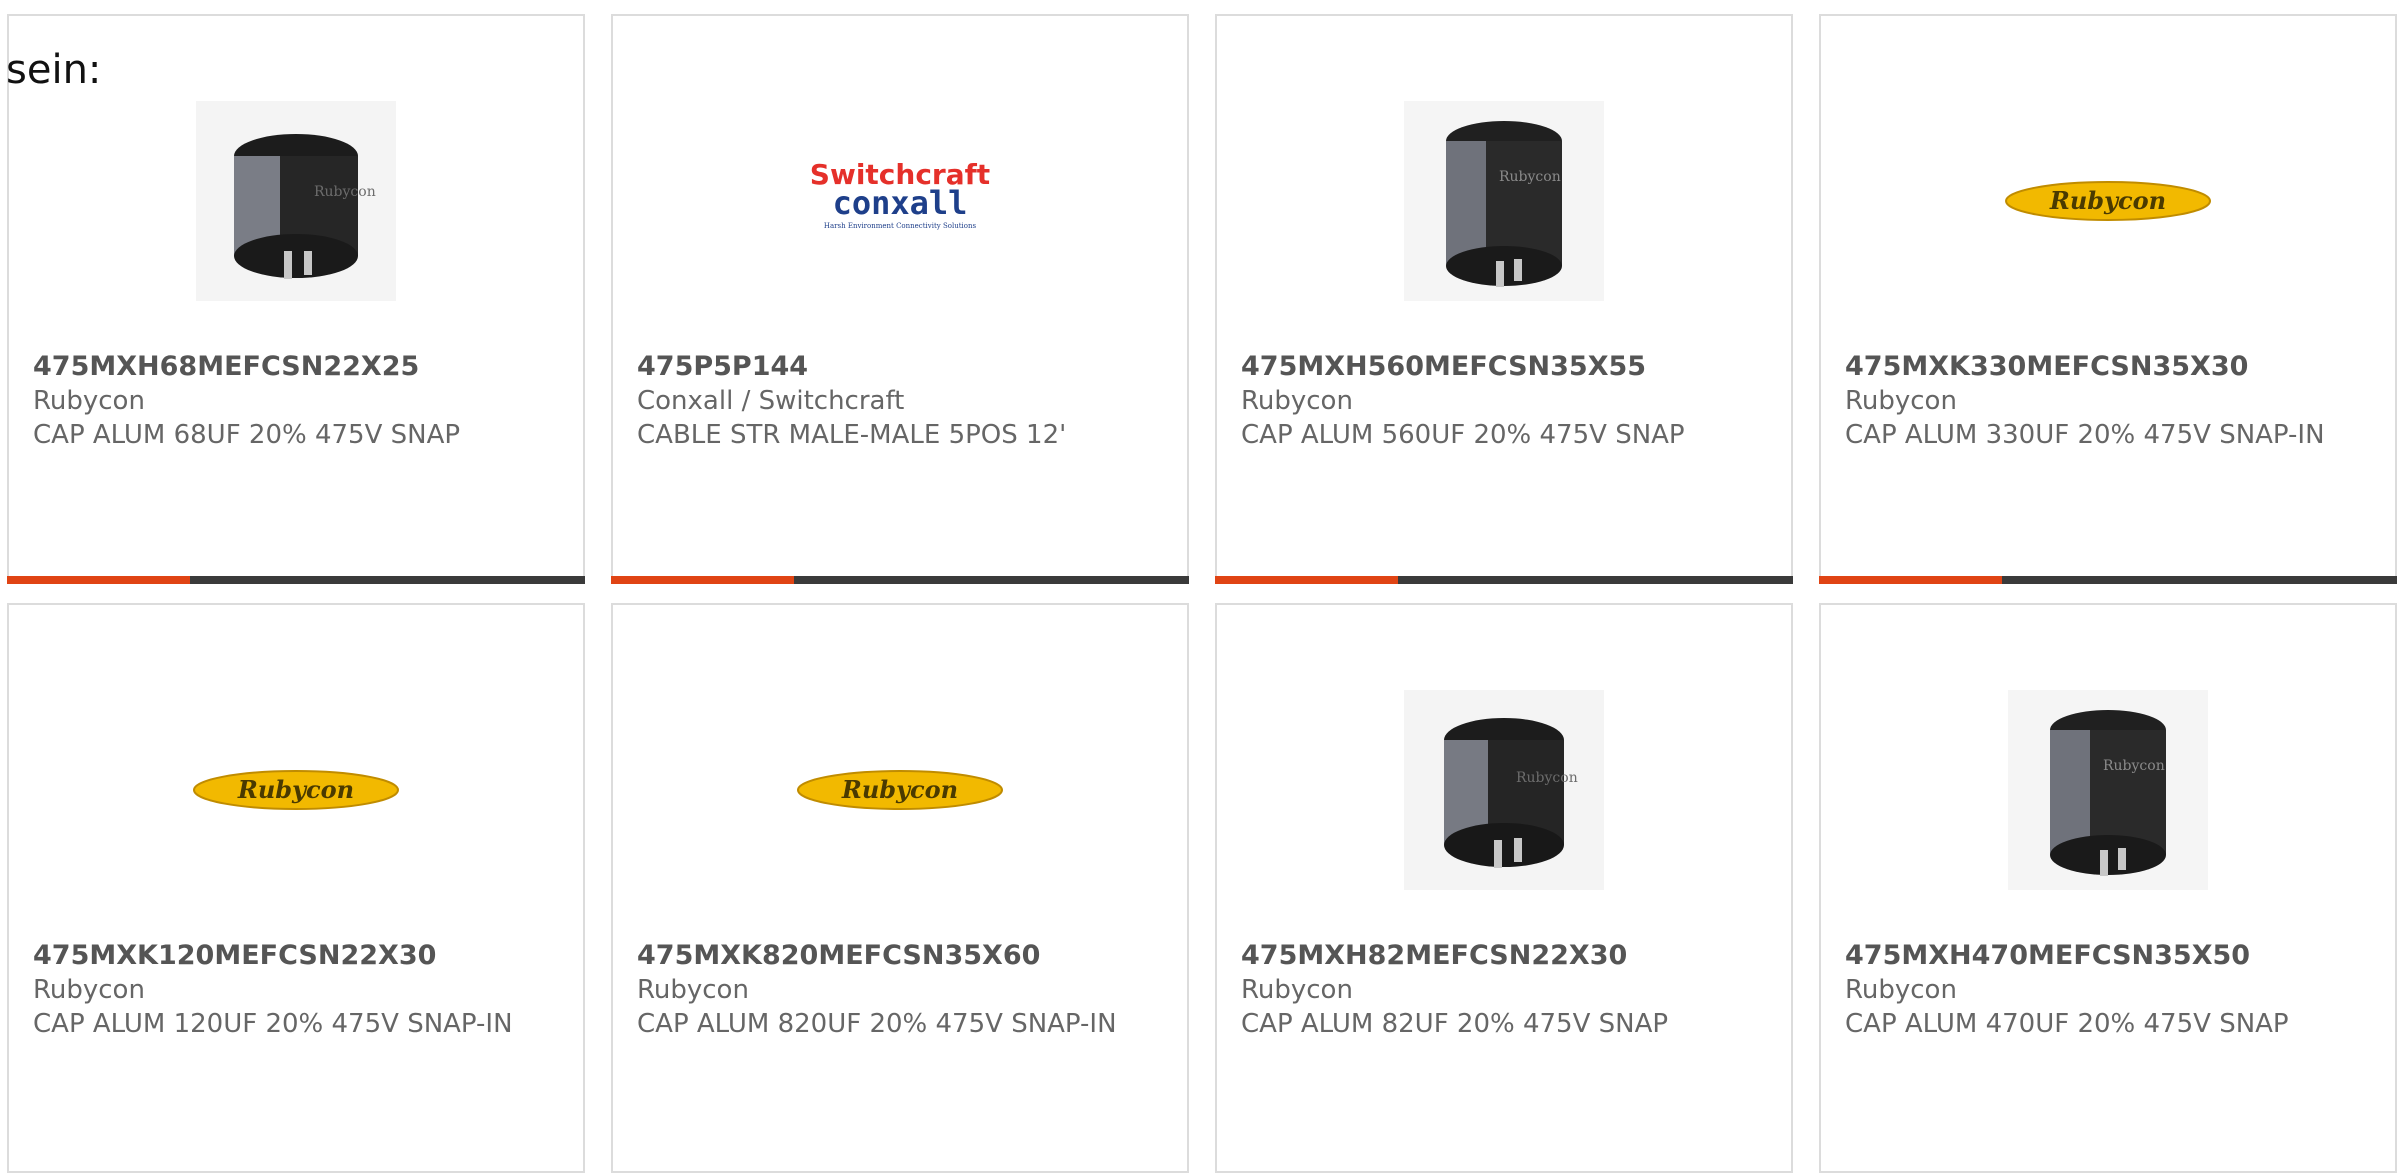 Image resolution: width=2400 pixels, height=1173 pixels. I want to click on description: CAP ALUM 470UF 20% 475V SNAP, so click(2067, 1024).